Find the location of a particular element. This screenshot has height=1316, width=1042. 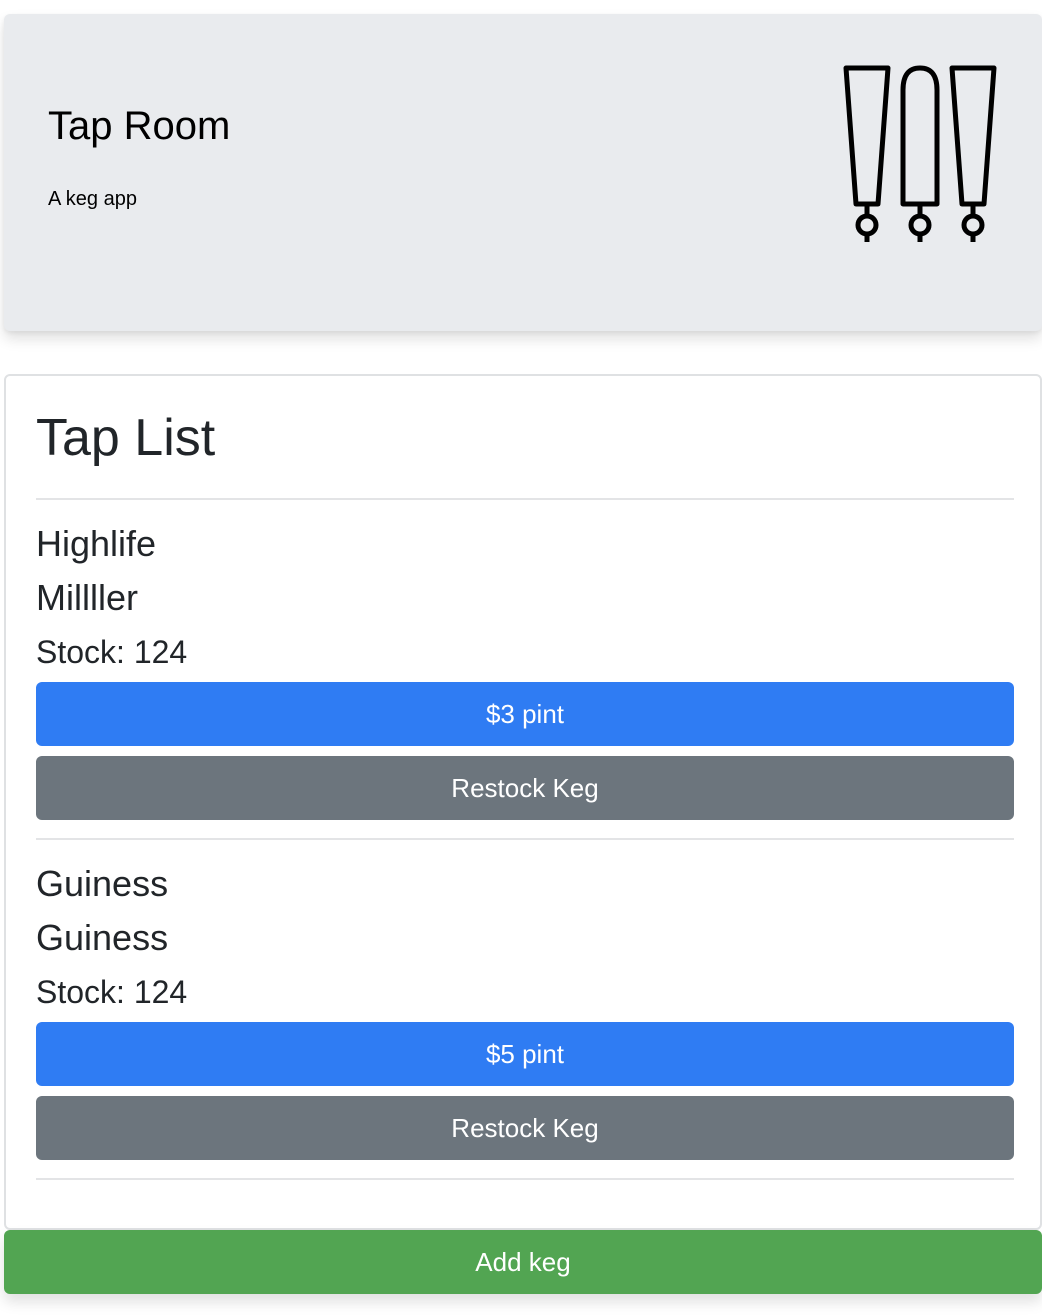

divider is located at coordinates (525, 1179).